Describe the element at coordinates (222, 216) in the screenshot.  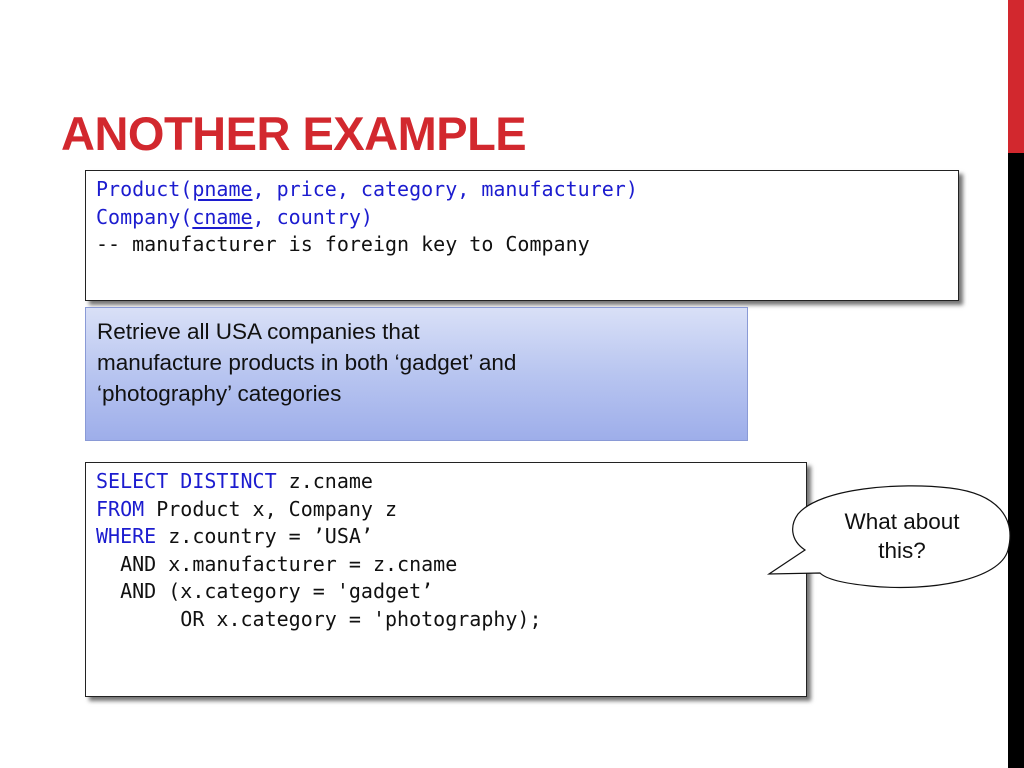
I see `primary-key-cname: cname` at that location.